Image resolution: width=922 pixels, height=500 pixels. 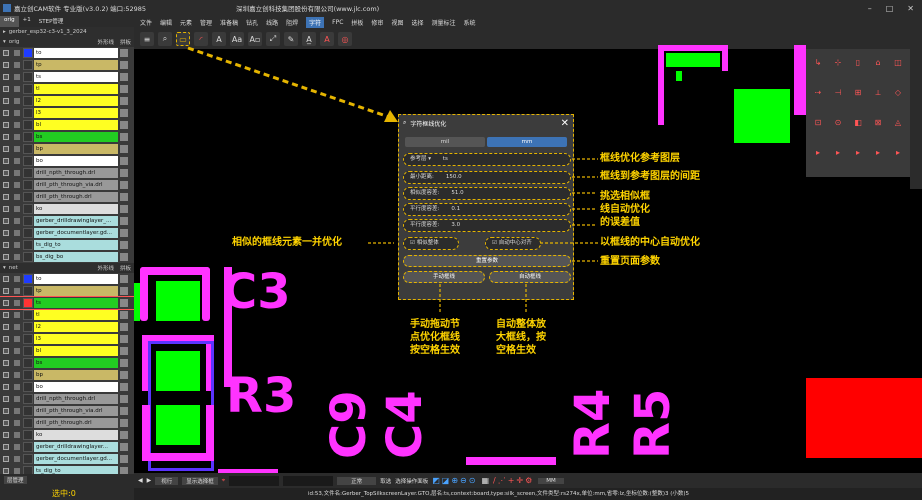 What do you see at coordinates (149, 480) in the screenshot?
I see `next-icon: ▶` at bounding box center [149, 480].